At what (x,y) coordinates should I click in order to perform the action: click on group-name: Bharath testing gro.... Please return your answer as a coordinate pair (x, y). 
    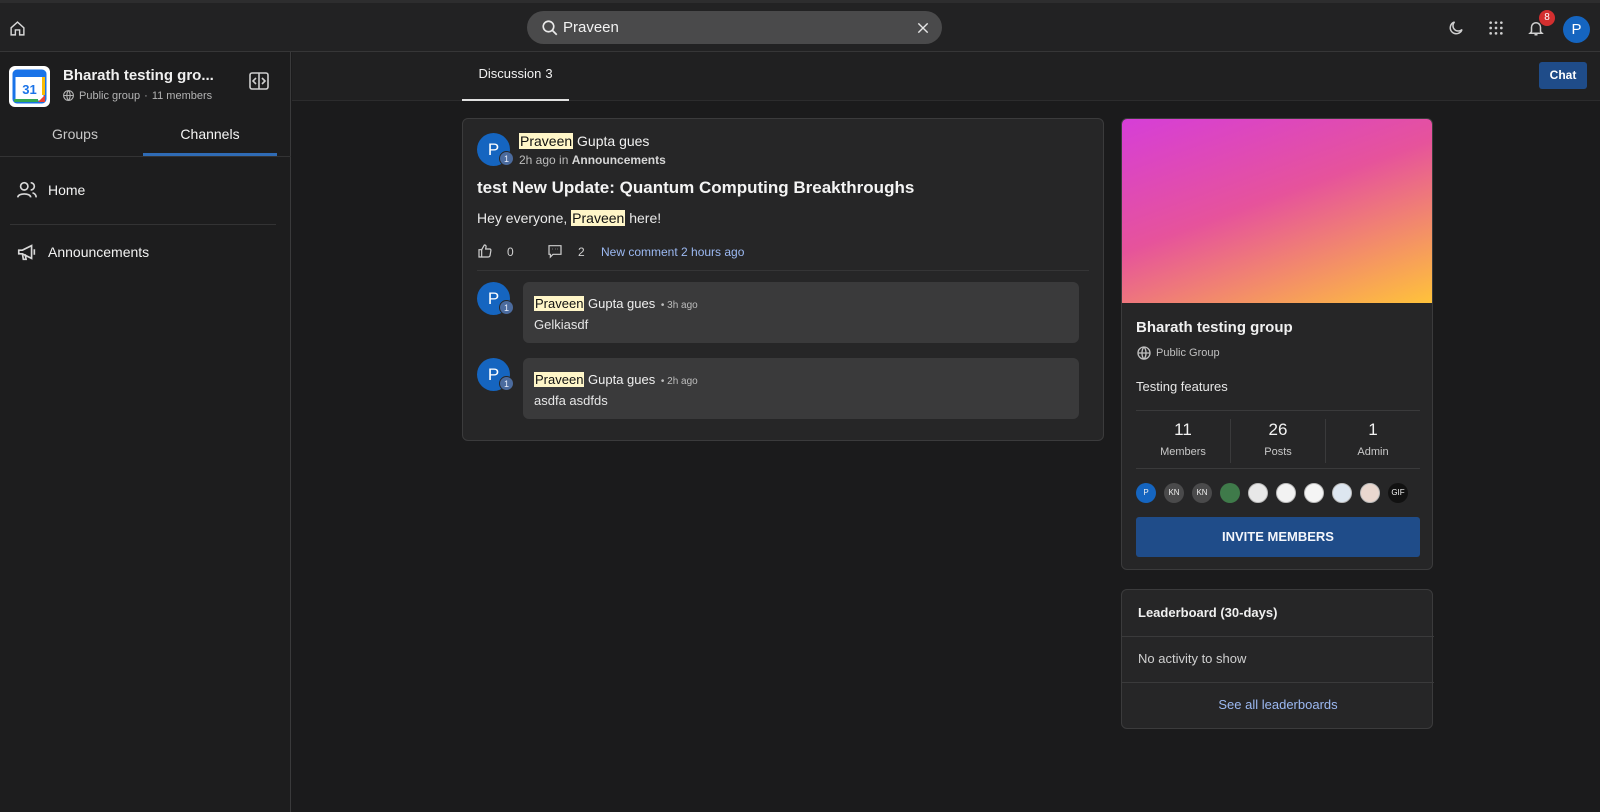
    Looking at the image, I should click on (138, 75).